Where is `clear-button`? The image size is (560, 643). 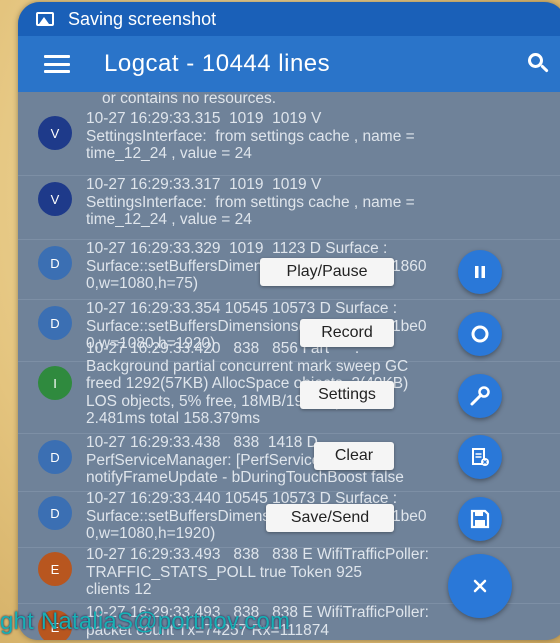 clear-button is located at coordinates (480, 457).